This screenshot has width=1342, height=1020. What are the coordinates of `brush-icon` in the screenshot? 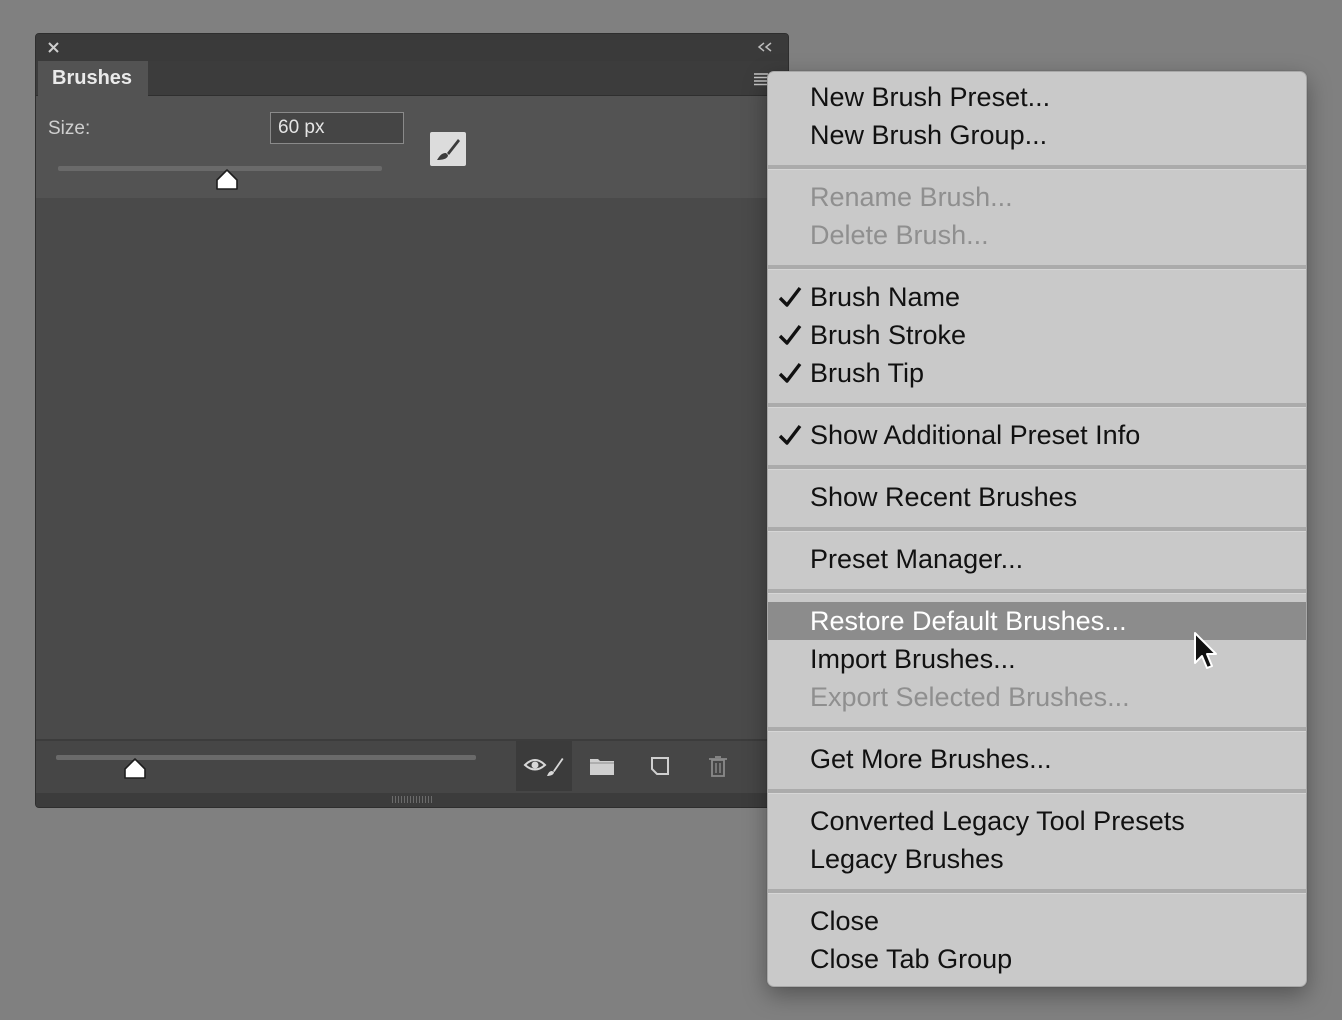 It's located at (448, 149).